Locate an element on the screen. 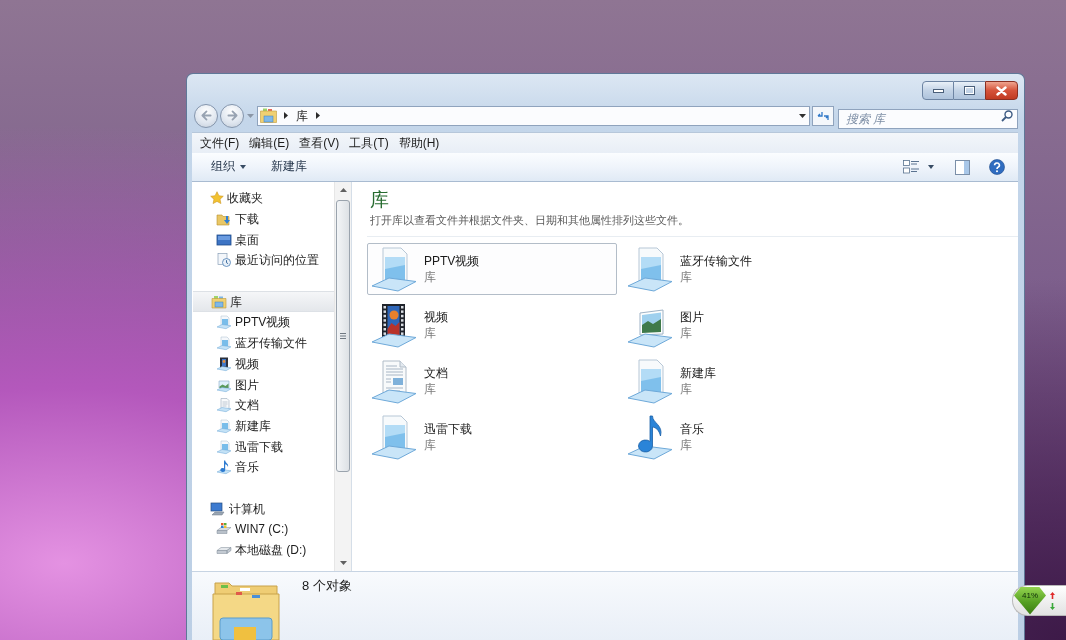  nav-item: 文档 is located at coordinates (239, 405).